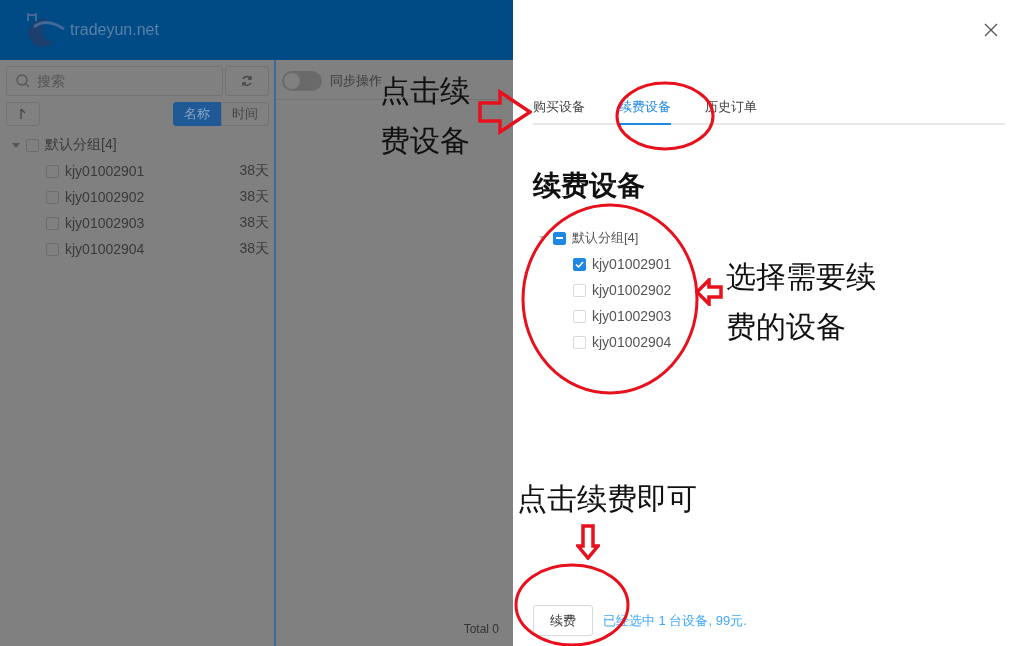 This screenshot has height=646, width=1026. Describe the element at coordinates (356, 81) in the screenshot. I see `sync-label: 同步操作` at that location.